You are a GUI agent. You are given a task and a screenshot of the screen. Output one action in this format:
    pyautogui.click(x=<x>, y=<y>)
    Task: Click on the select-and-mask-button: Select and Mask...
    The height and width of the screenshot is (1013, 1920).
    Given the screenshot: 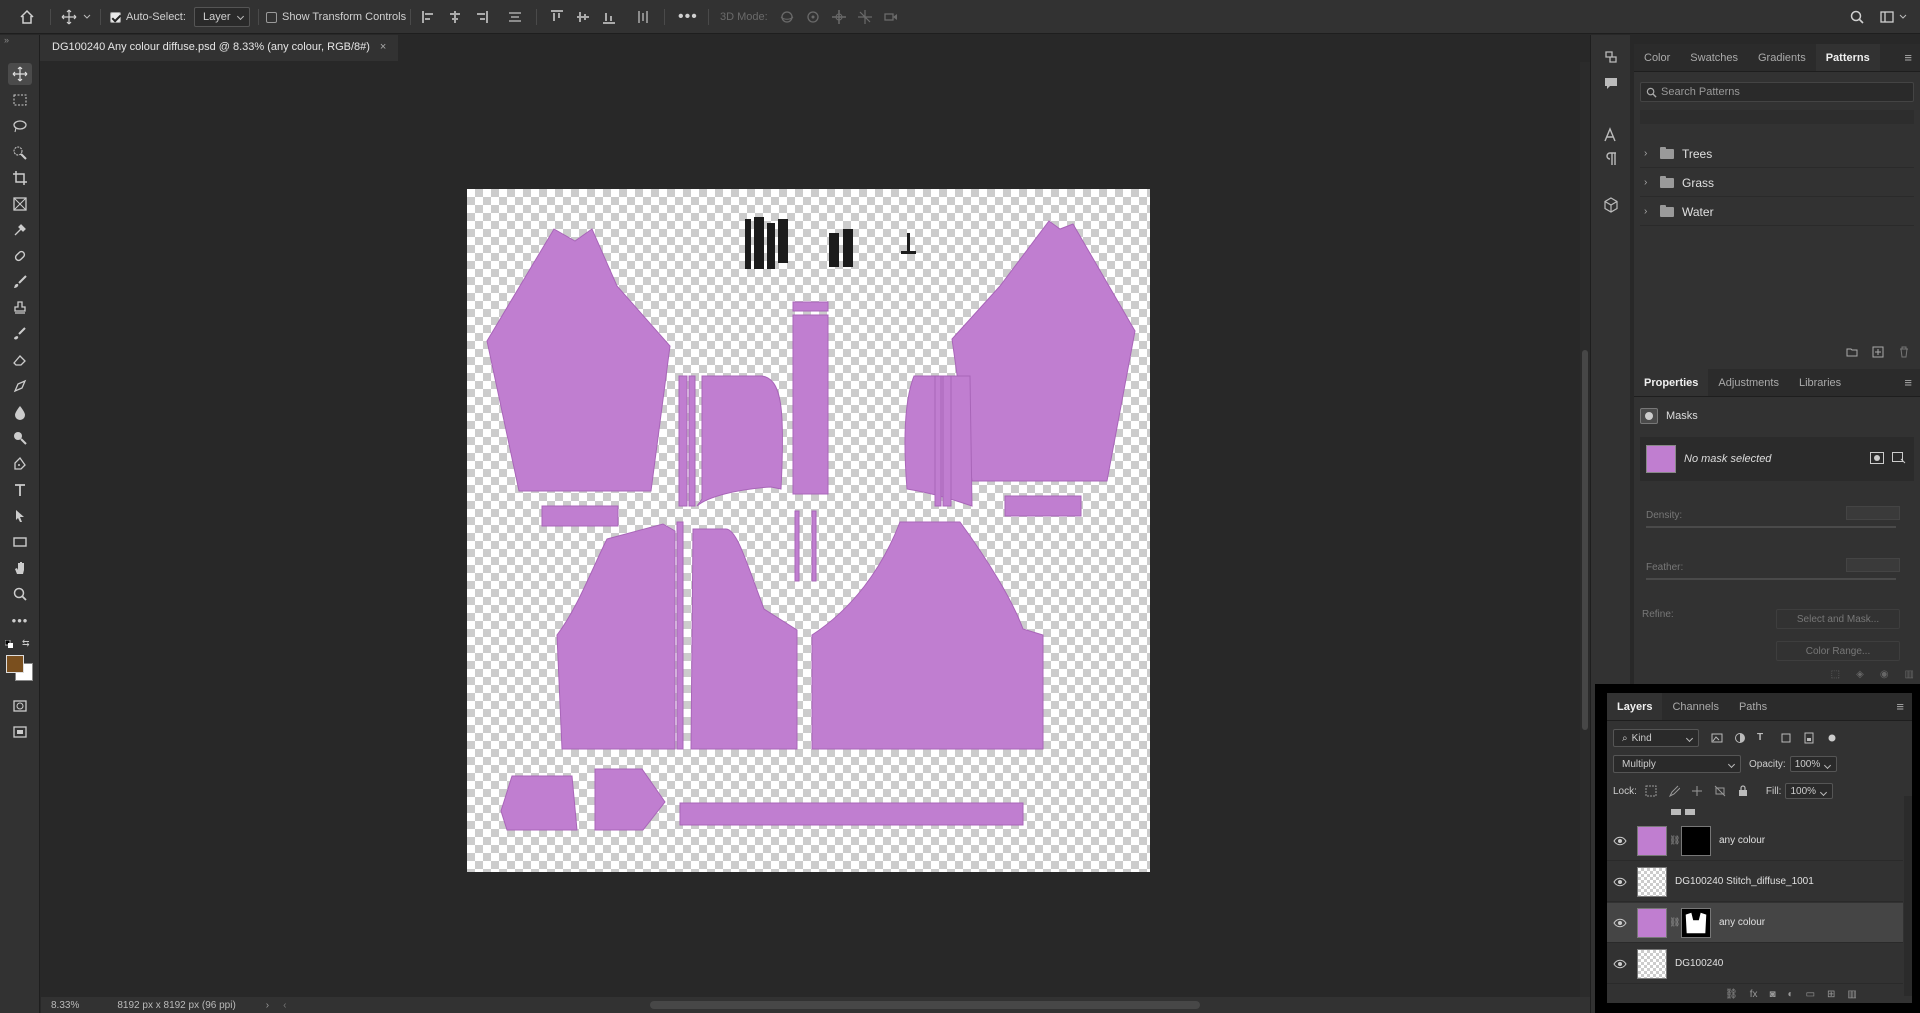 What is the action you would take?
    pyautogui.click(x=1838, y=619)
    